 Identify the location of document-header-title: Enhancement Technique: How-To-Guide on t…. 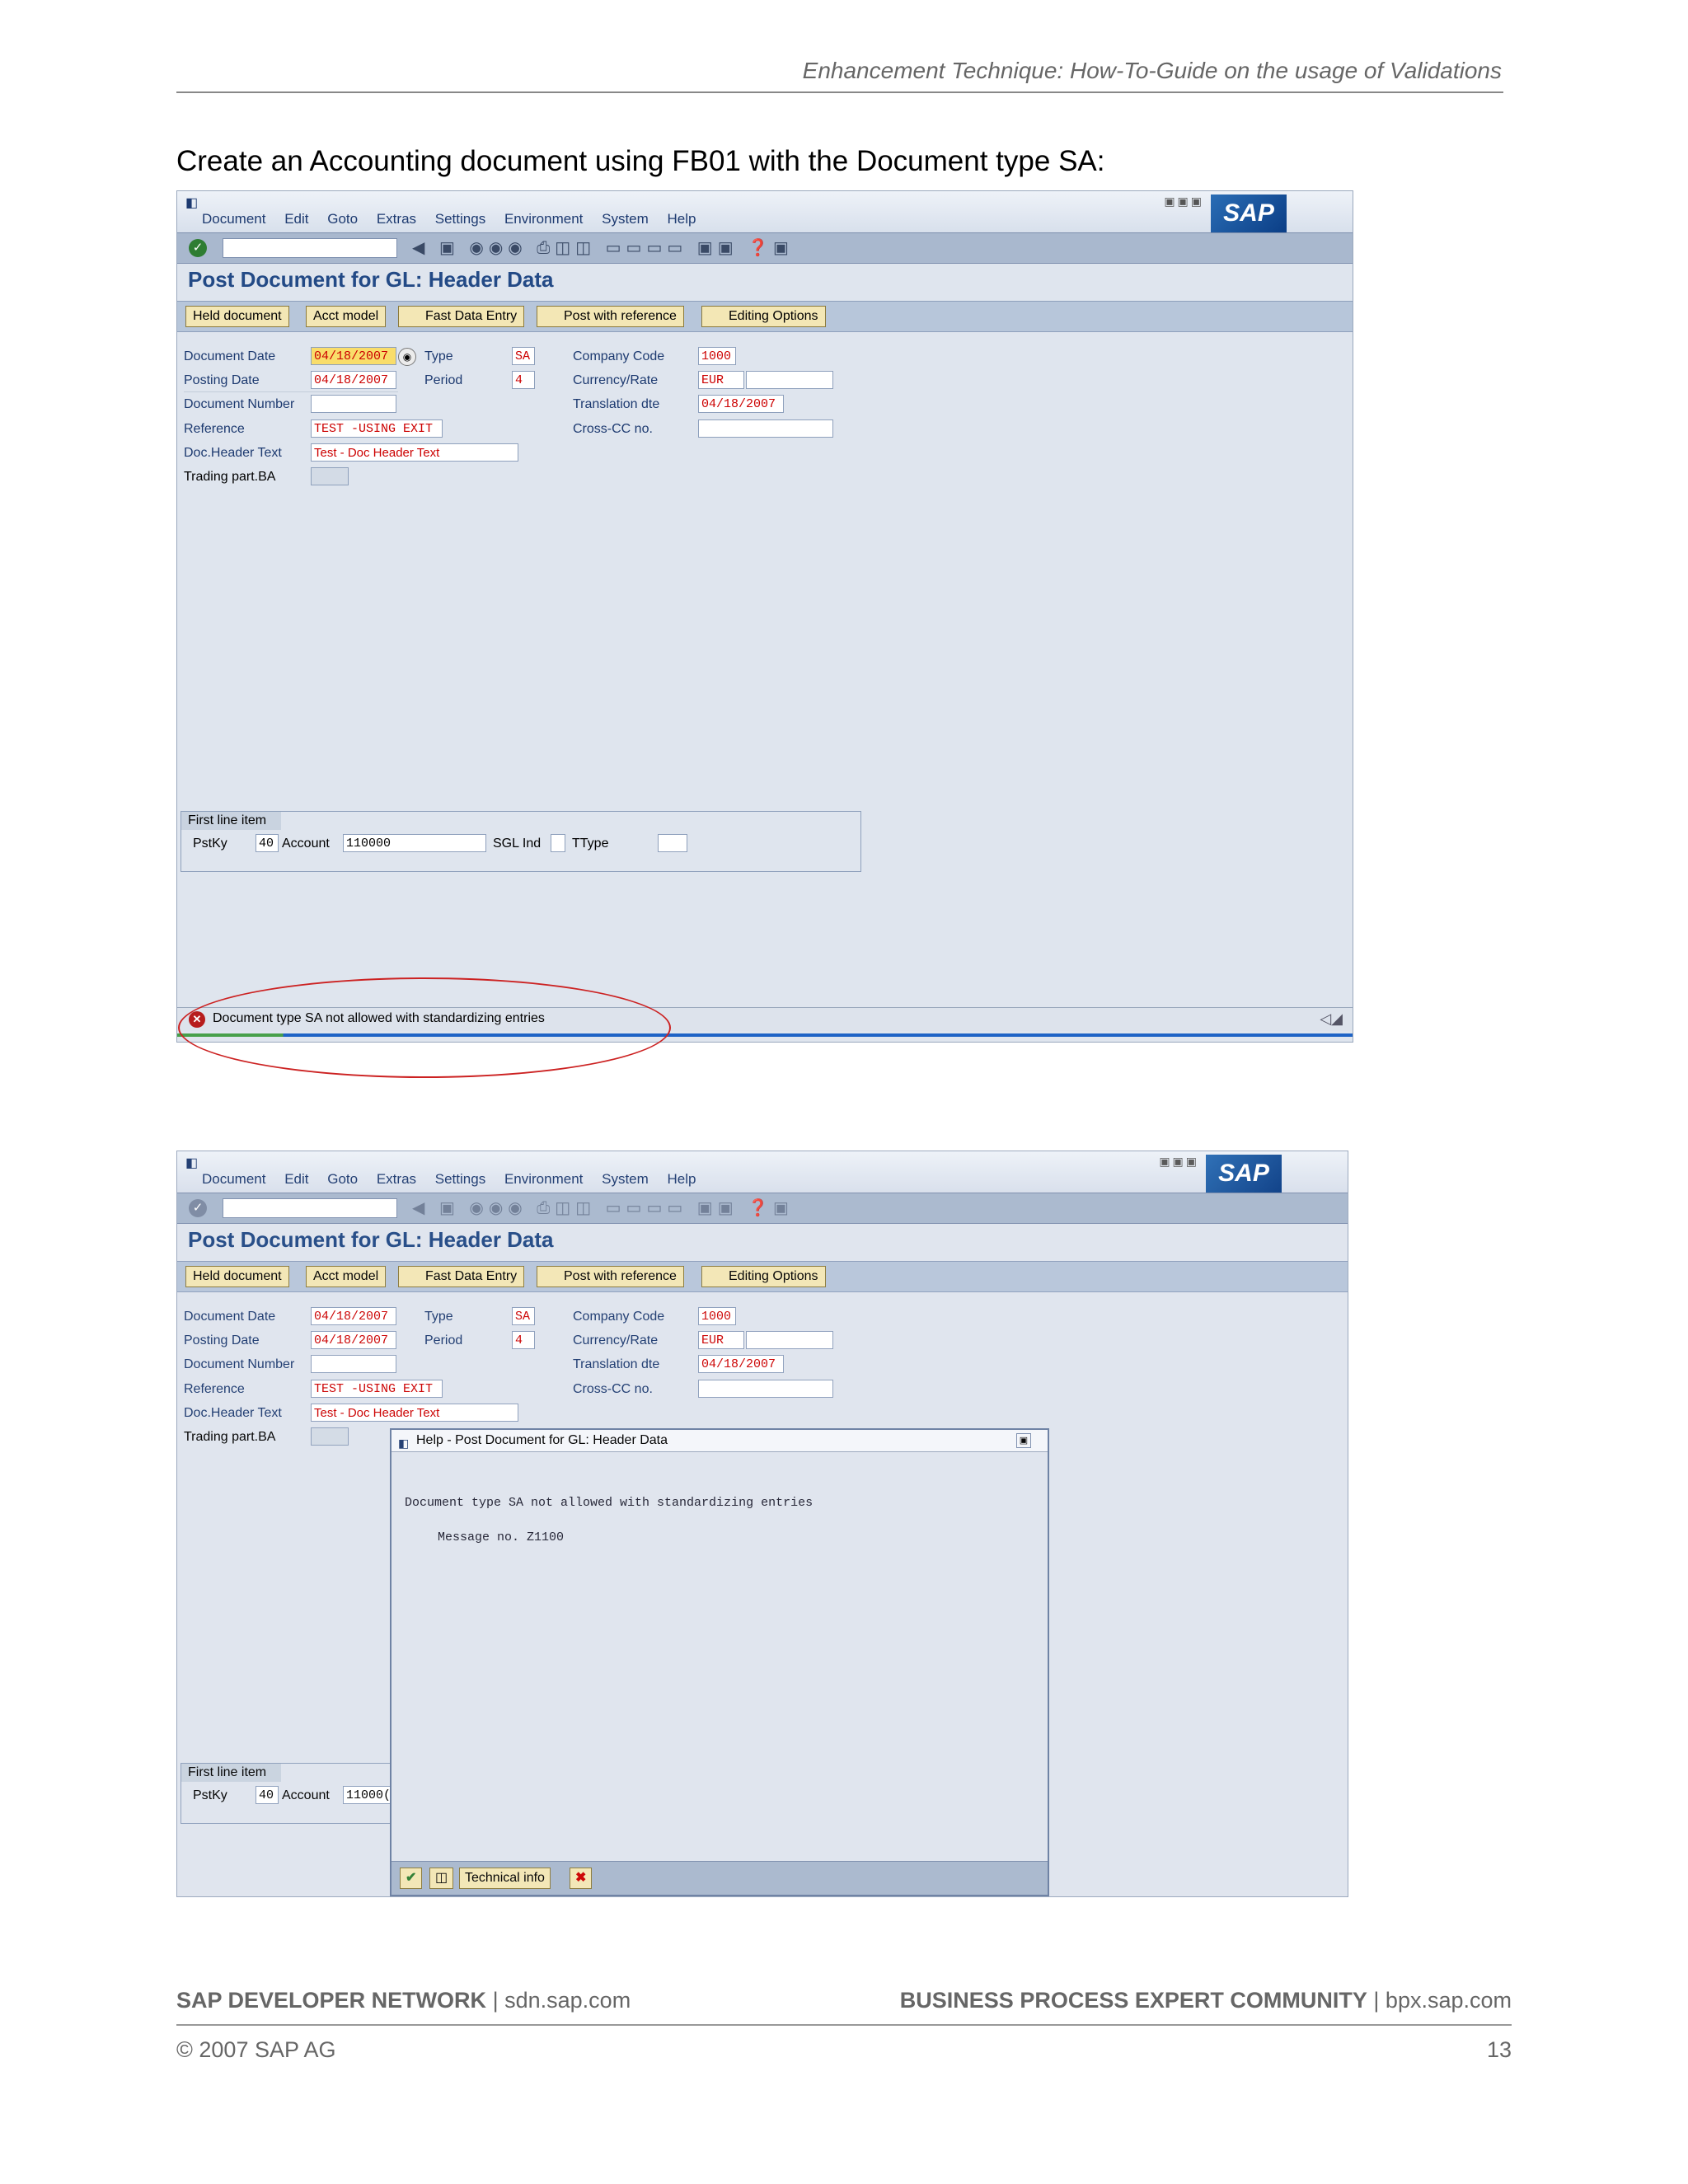
(1152, 70).